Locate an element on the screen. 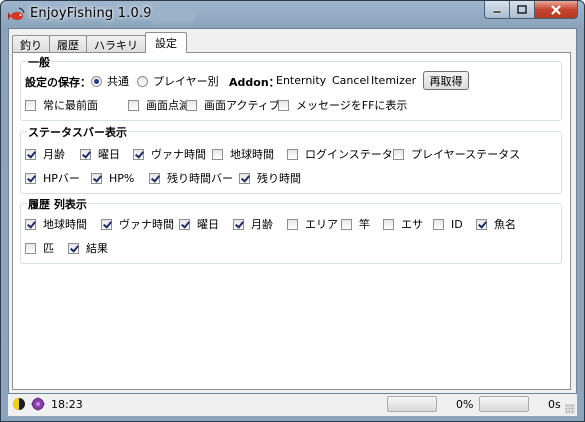 This screenshot has width=585, height=422. sb-remaining-bar-checkbox: 残り時間バー is located at coordinates (191, 178).